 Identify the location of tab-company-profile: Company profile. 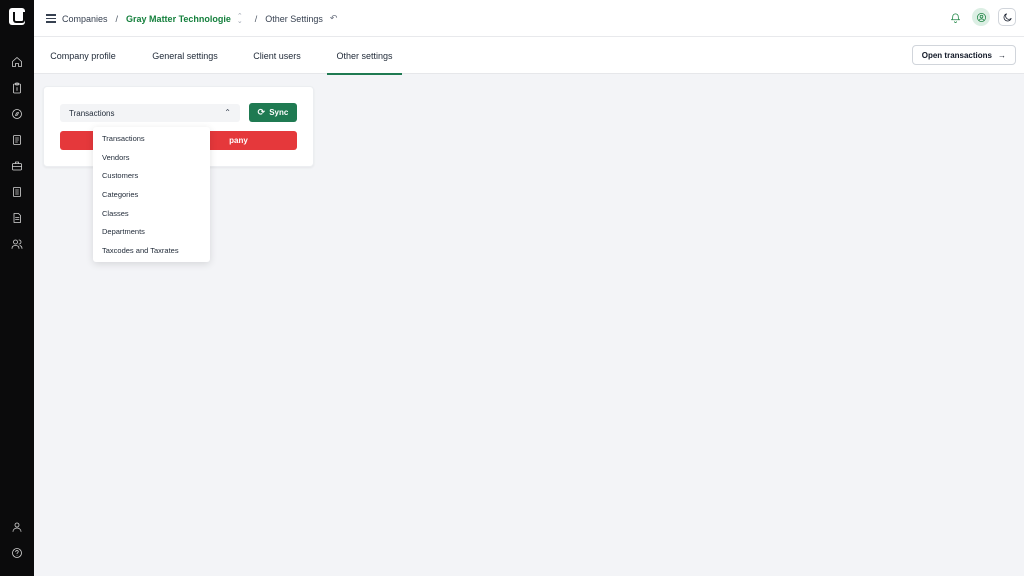
(83, 55).